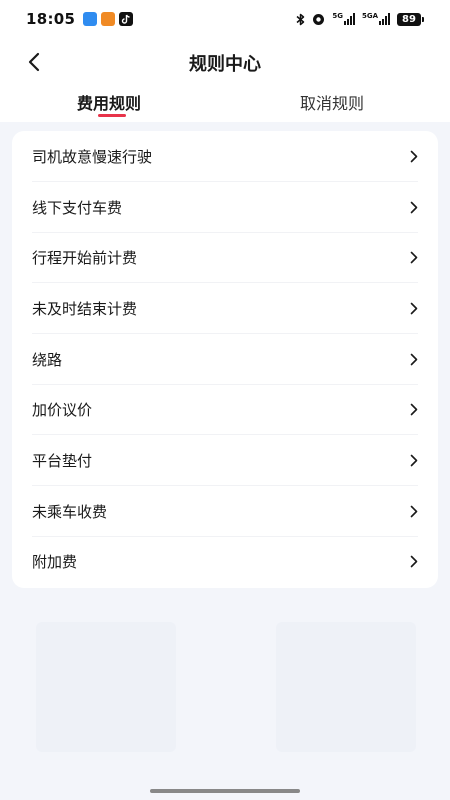  What do you see at coordinates (300, 19) in the screenshot?
I see `bluetooth-icon` at bounding box center [300, 19].